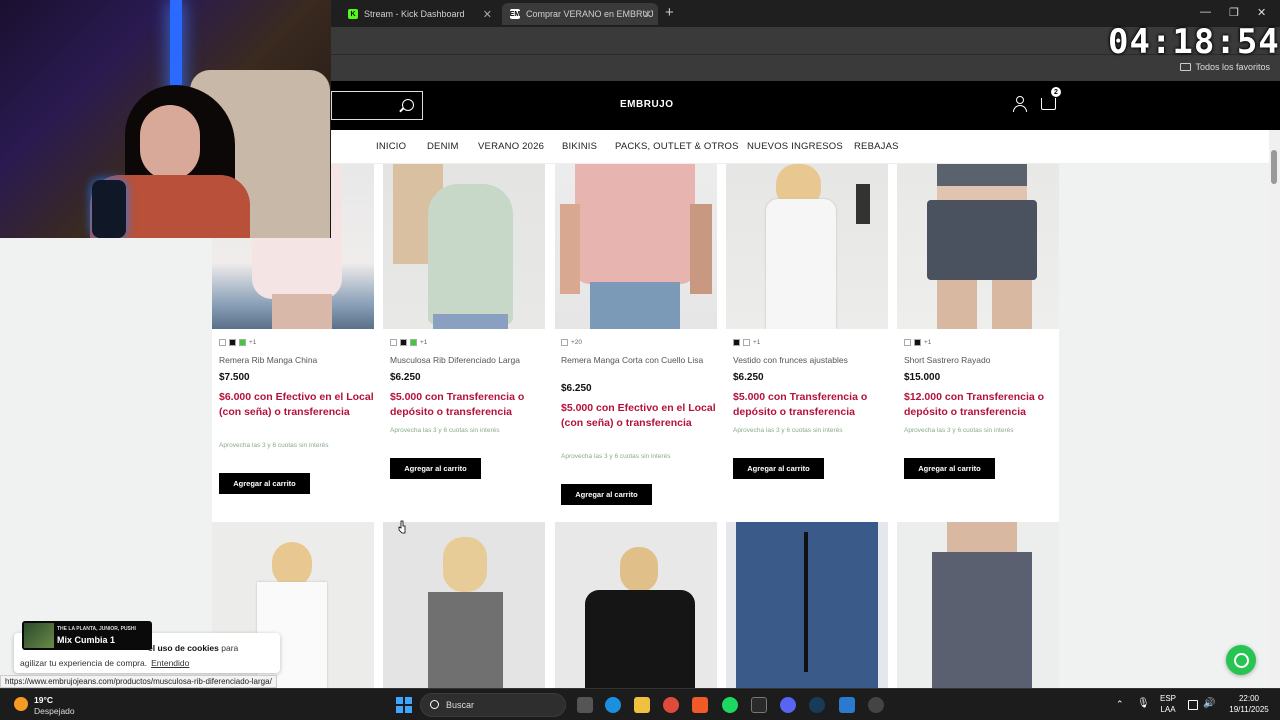  Describe the element at coordinates (391, 146) in the screenshot. I see `nav-inicio: INICIO` at that location.